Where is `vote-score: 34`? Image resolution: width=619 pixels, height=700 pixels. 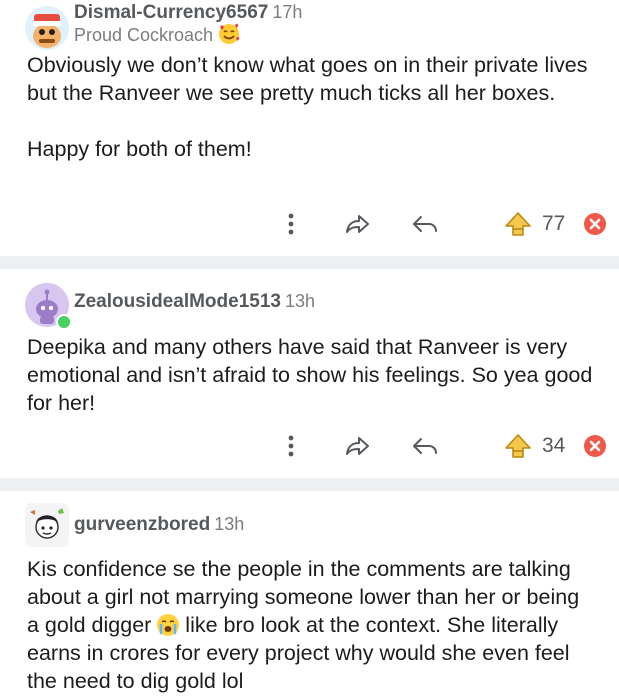
vote-score: 34 is located at coordinates (554, 445).